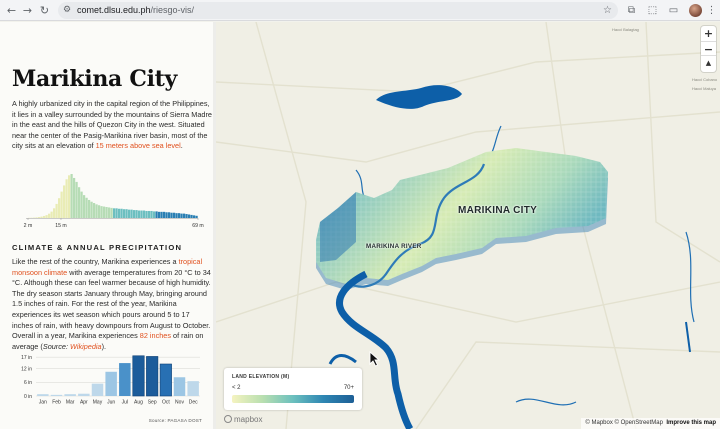 This screenshot has height=429, width=720. Describe the element at coordinates (43, 403) in the screenshot. I see `month-label: Jan` at that location.